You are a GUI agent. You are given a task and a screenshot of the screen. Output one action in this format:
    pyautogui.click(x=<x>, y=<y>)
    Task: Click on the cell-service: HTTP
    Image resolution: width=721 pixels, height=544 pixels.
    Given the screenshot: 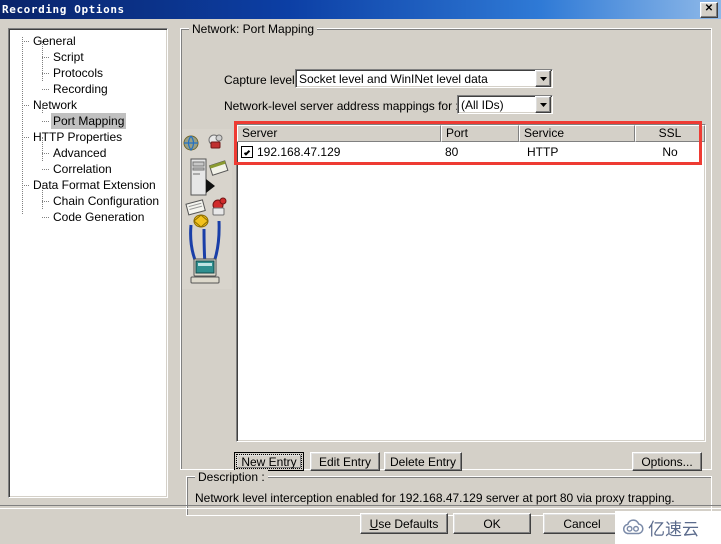 What is the action you would take?
    pyautogui.click(x=543, y=151)
    